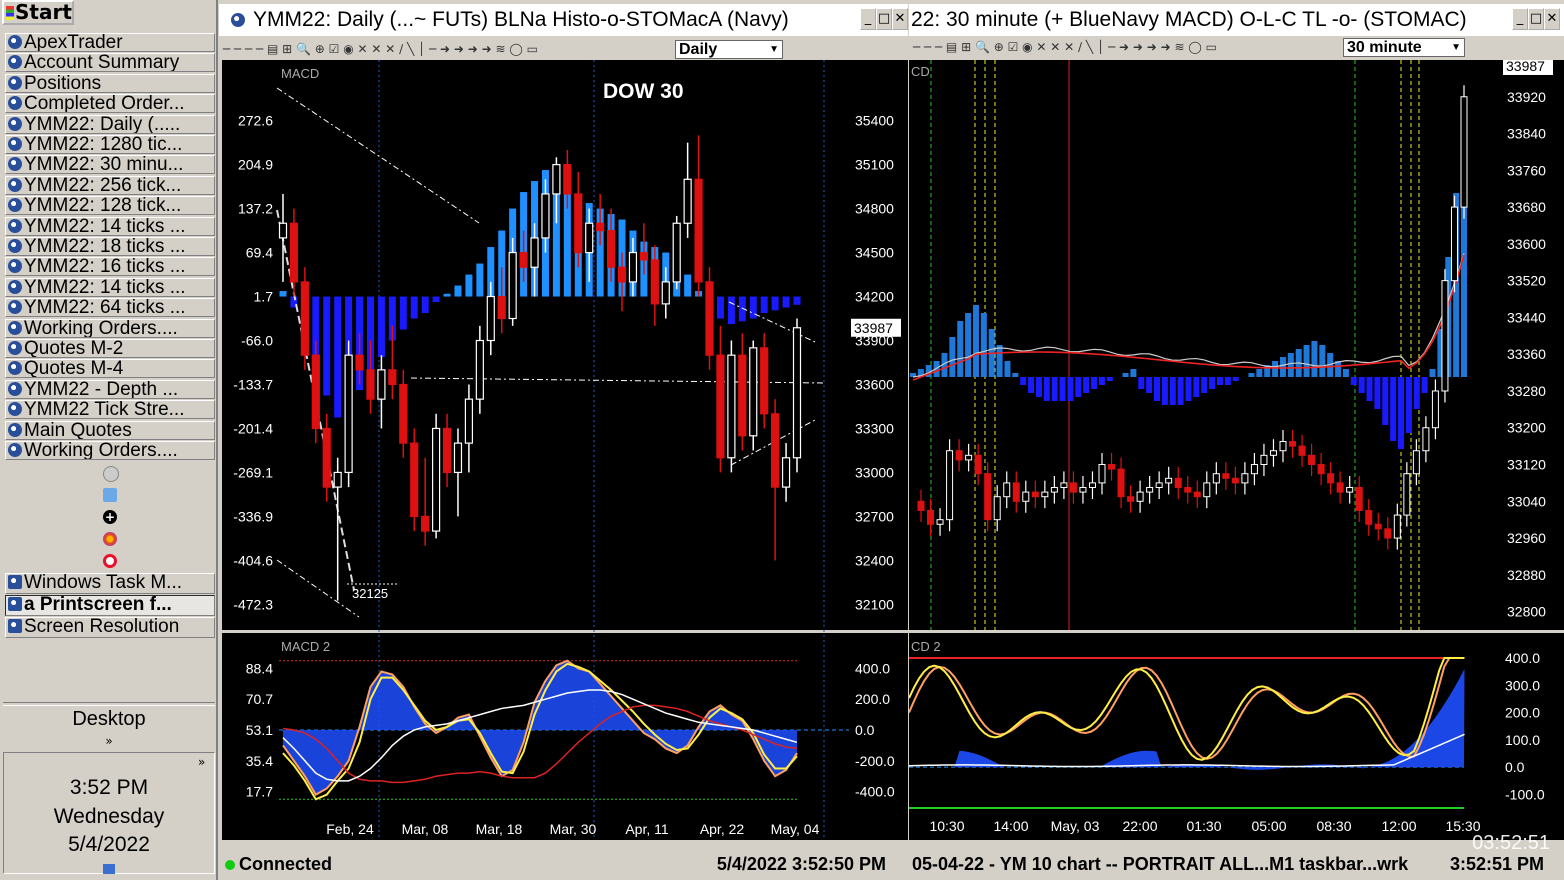 This screenshot has height=880, width=1564. What do you see at coordinates (874, 121) in the screenshot?
I see `price-tick-label: 35400` at bounding box center [874, 121].